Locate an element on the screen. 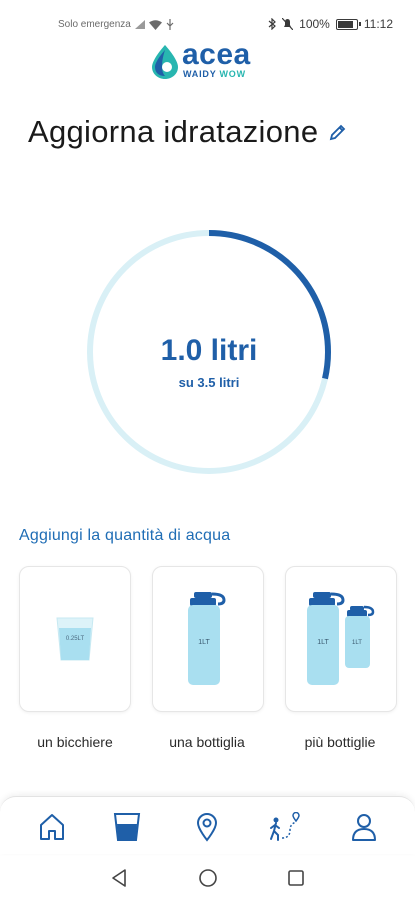 The height and width of the screenshot is (900, 415). glass-icon-text: 0.25LT is located at coordinates (75, 639).